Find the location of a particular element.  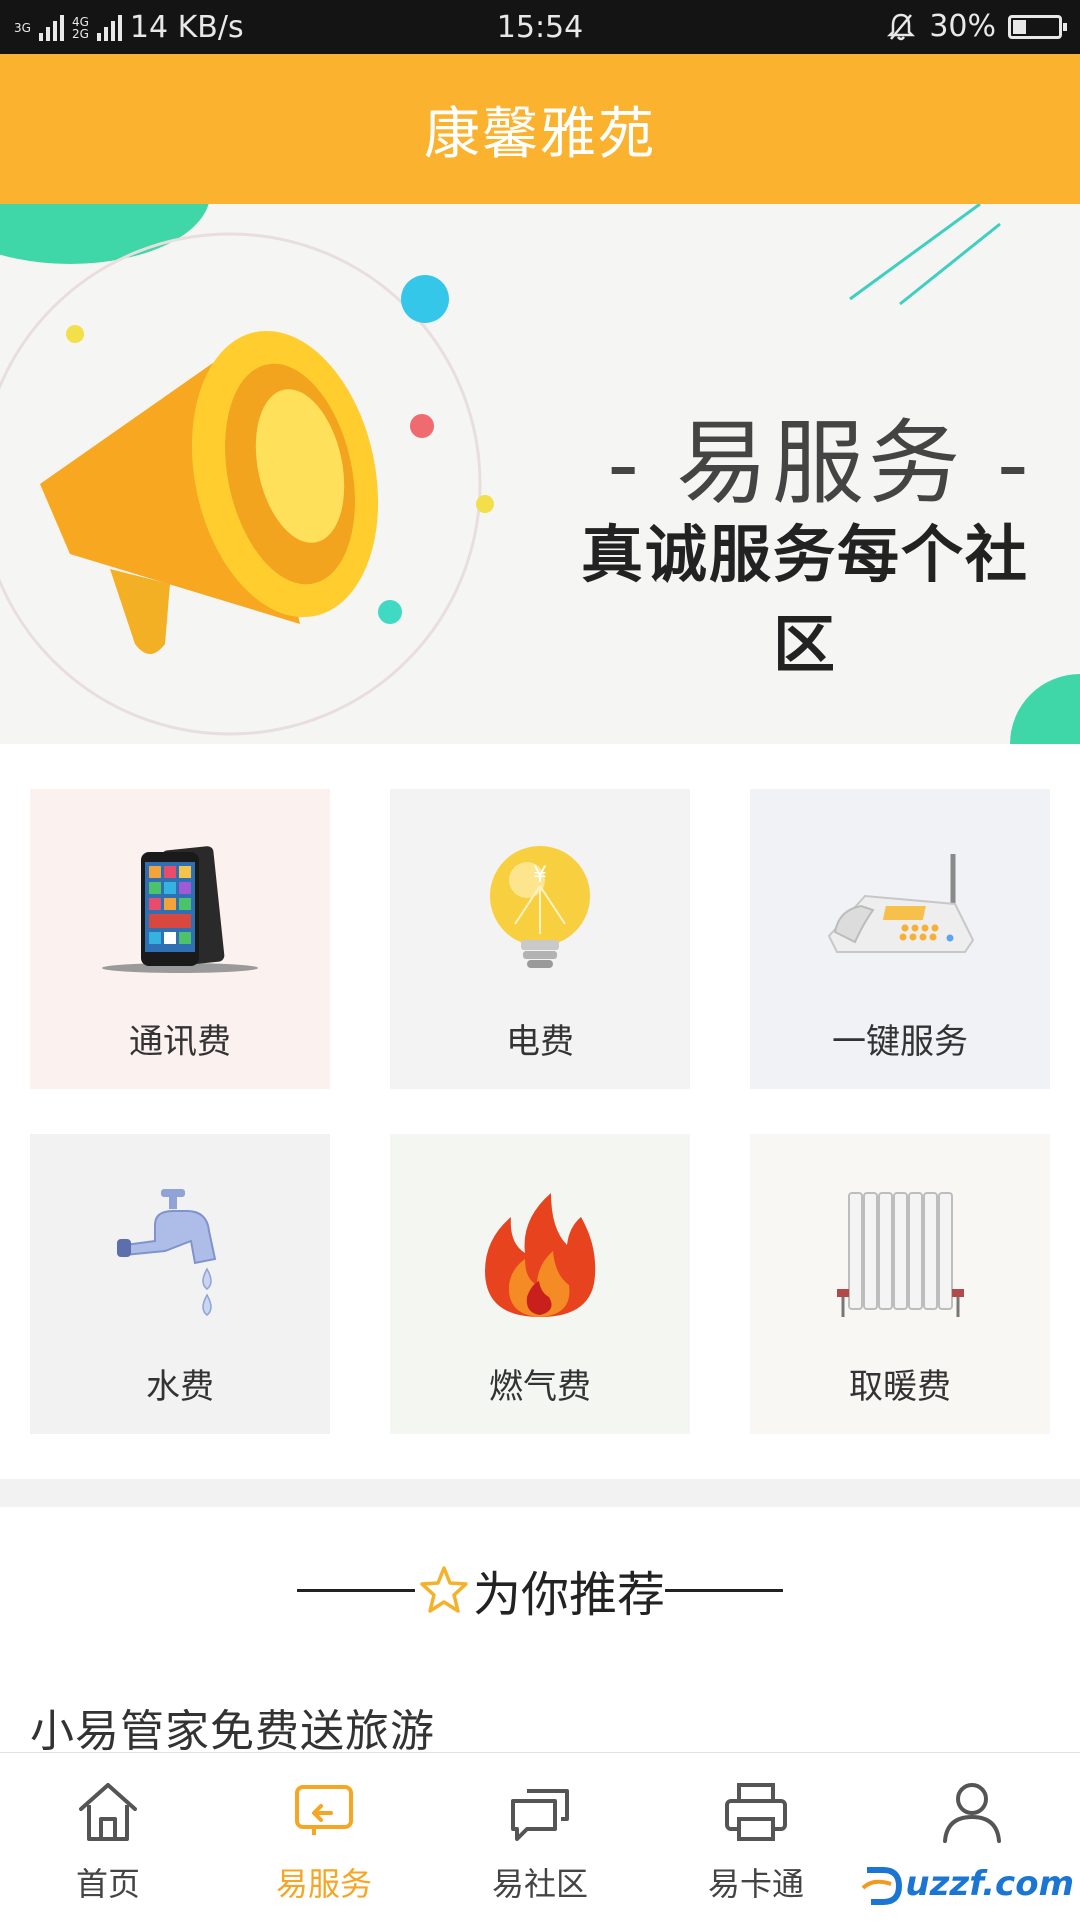

tab-service-label: 易服务 is located at coordinates (323, 1884).